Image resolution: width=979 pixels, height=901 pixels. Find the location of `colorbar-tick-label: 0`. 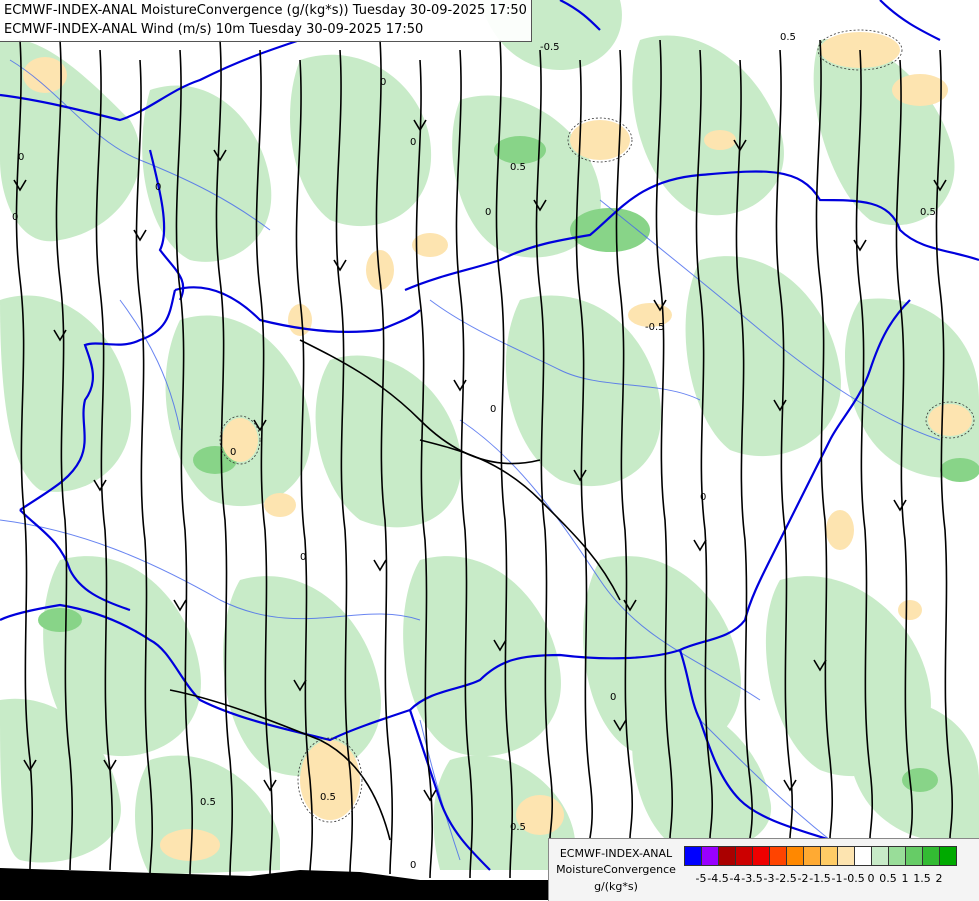

colorbar-tick-label: 0 is located at coordinates (871, 878).